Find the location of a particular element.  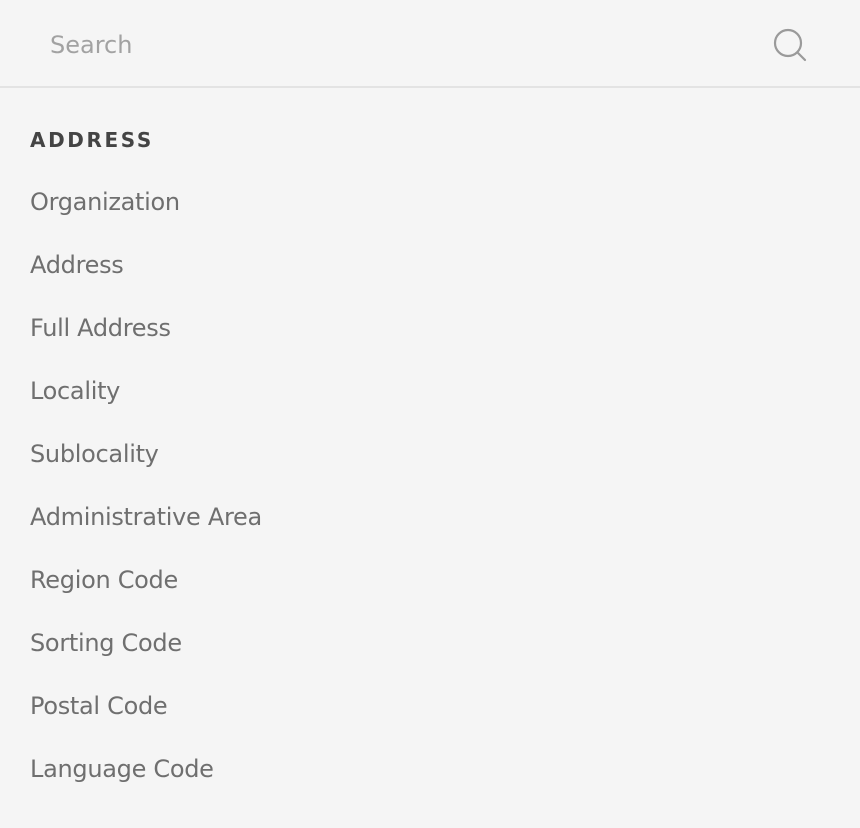

search-input is located at coordinates (390, 45).